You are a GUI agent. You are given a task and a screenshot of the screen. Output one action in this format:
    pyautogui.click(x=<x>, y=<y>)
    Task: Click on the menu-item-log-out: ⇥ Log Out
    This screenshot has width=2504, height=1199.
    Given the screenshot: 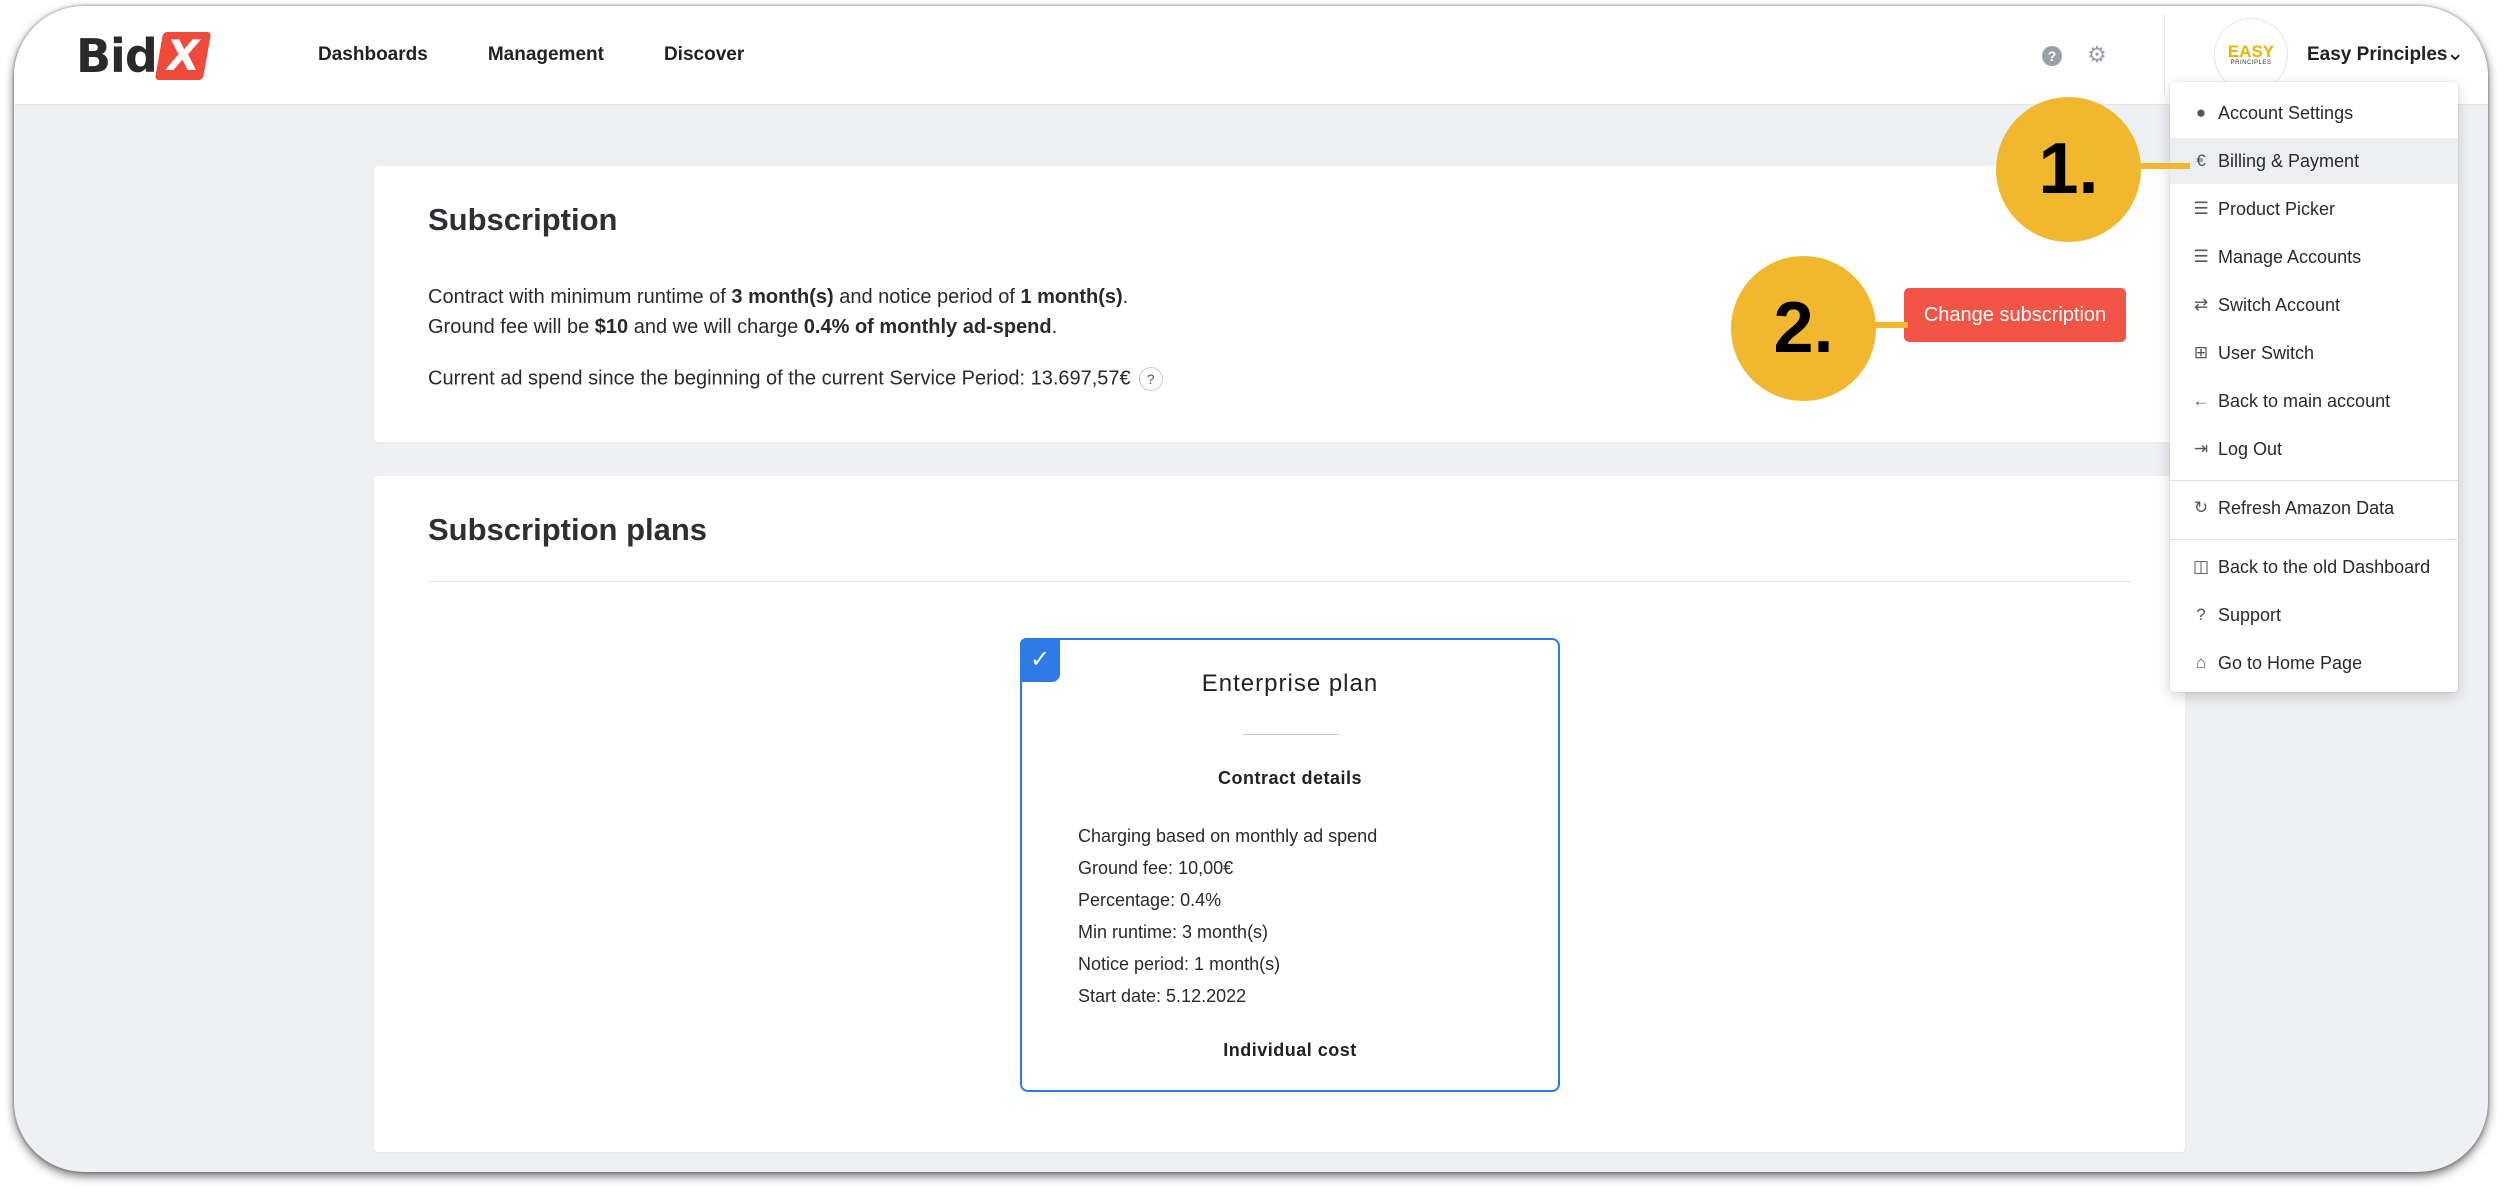 What is the action you would take?
    pyautogui.click(x=2314, y=449)
    